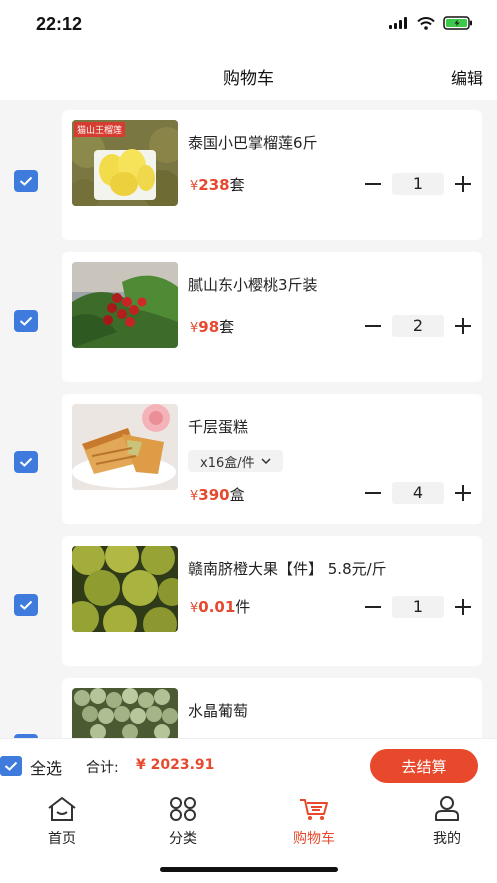  Describe the element at coordinates (424, 766) in the screenshot. I see `checkout-button: 去结算` at that location.